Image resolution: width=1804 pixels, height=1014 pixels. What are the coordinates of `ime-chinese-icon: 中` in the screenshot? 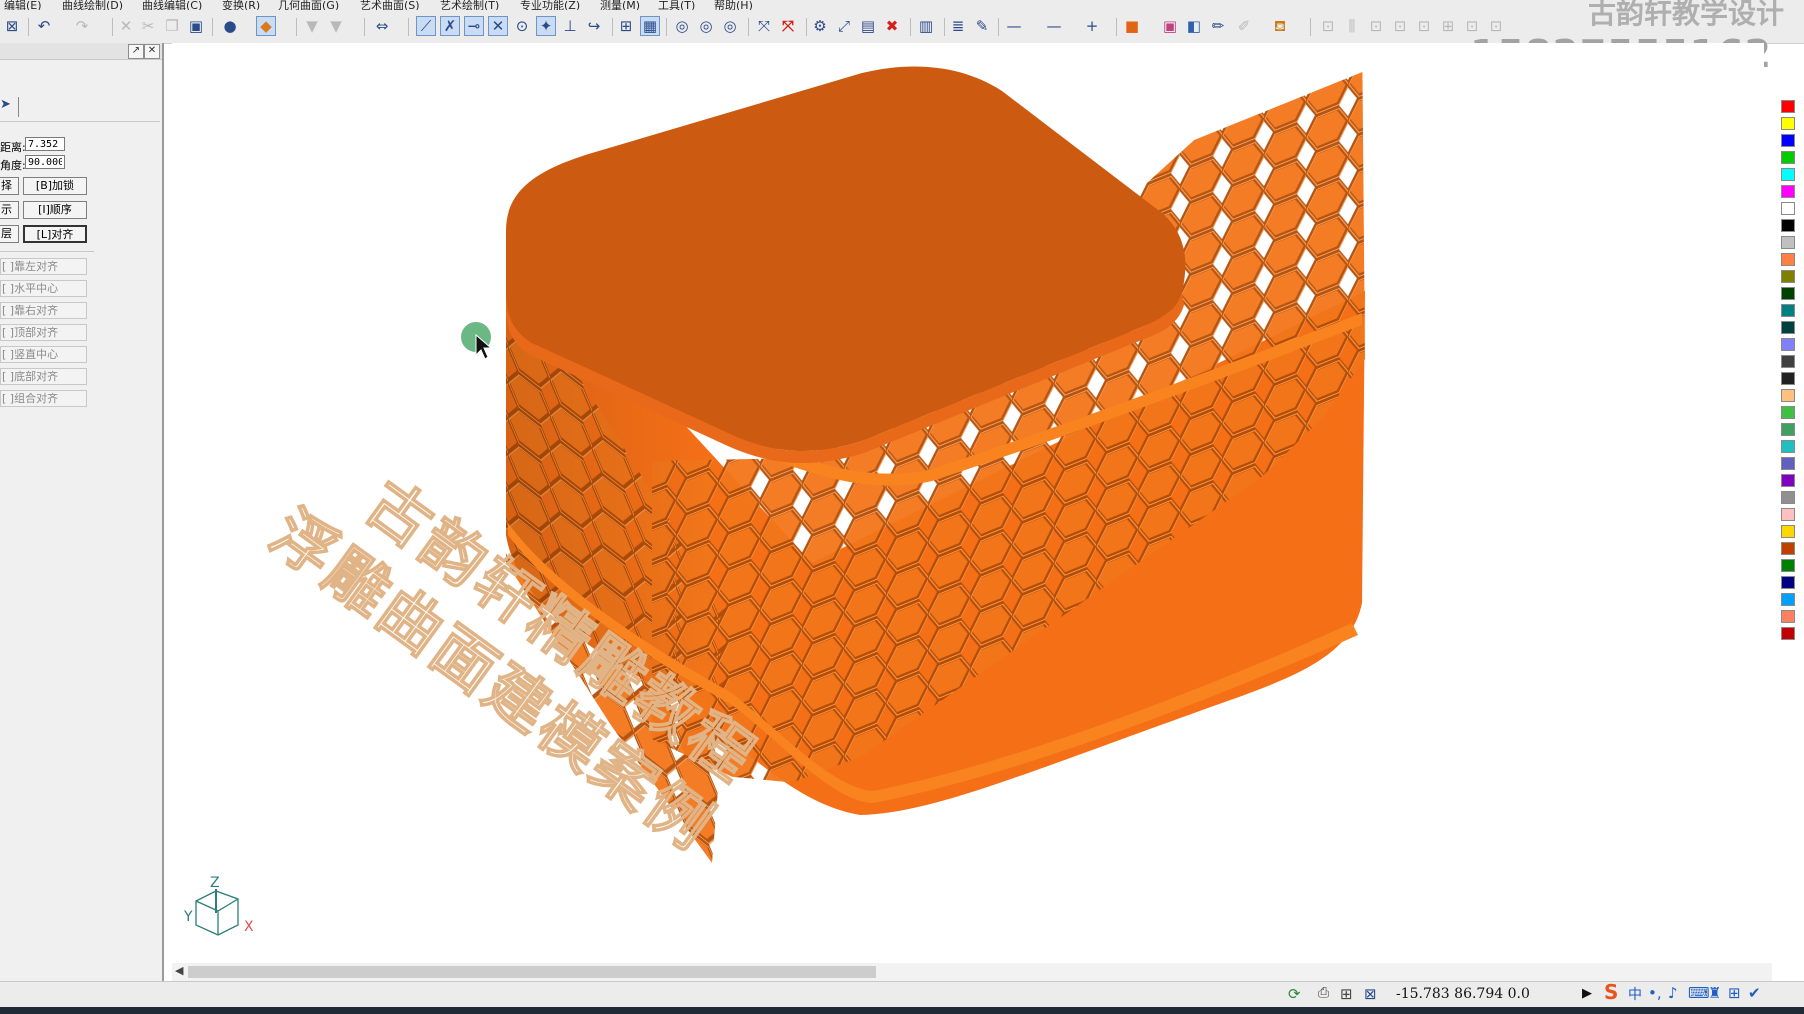 It's located at (1635, 994).